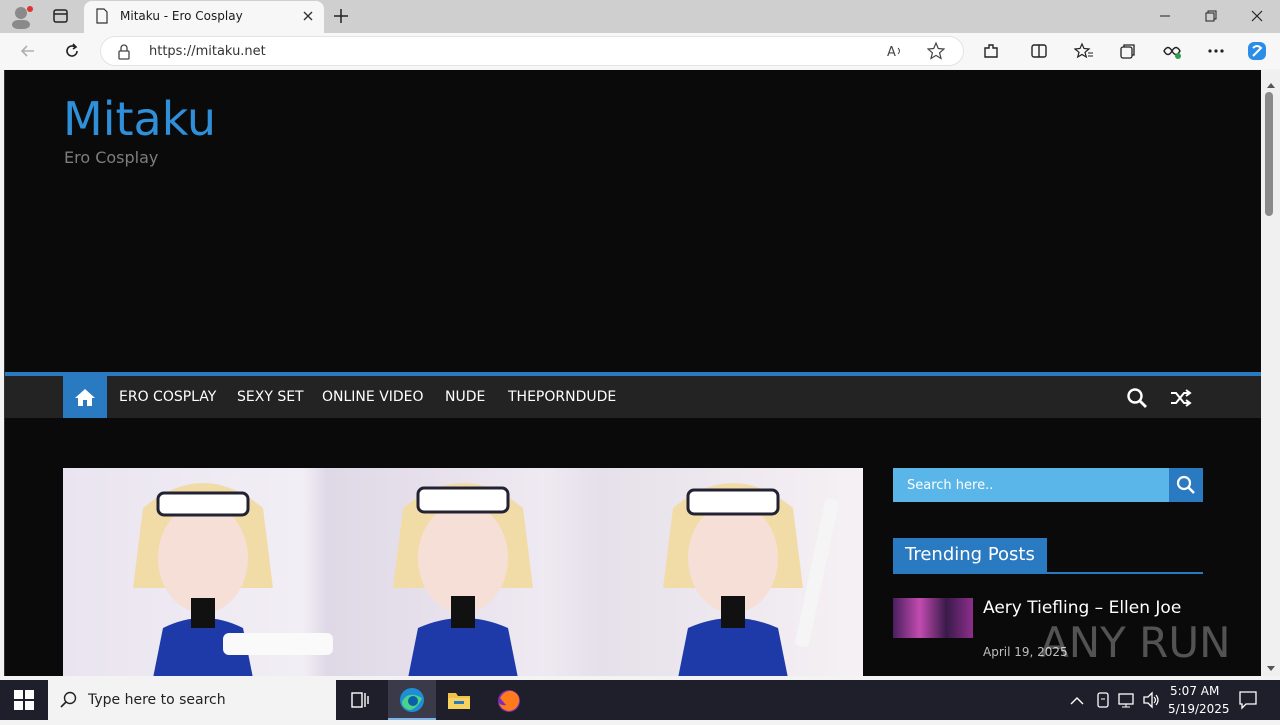 The image size is (1280, 725). What do you see at coordinates (124, 54) in the screenshot?
I see `lock-icon` at bounding box center [124, 54].